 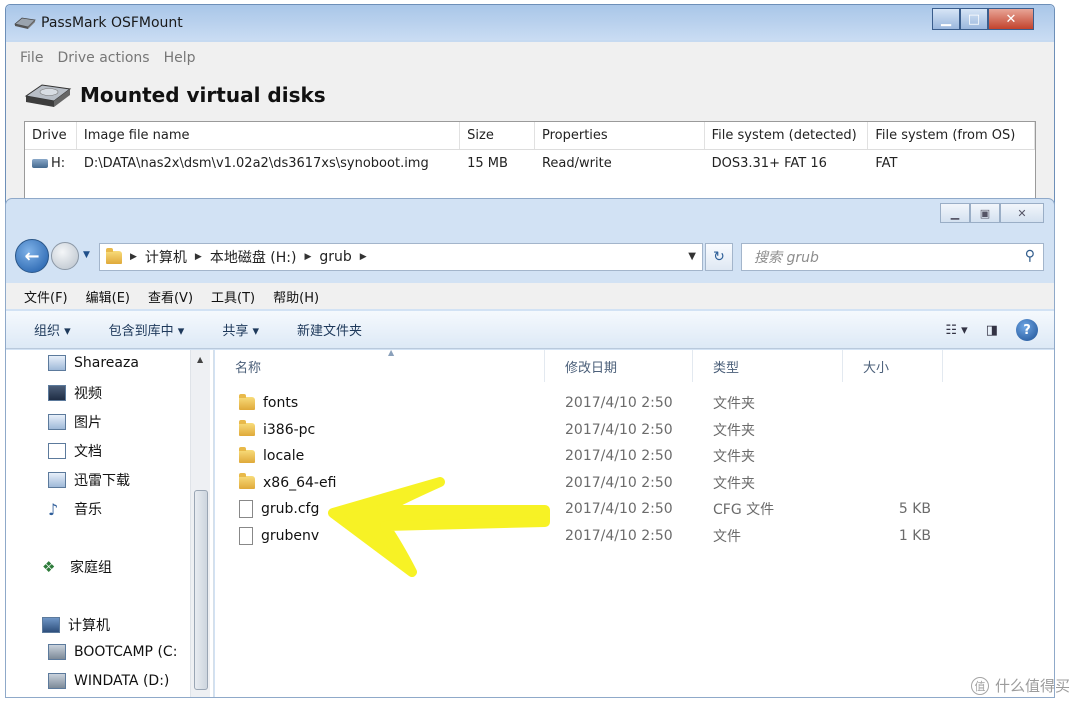 I want to click on maximize-button: ▣, so click(x=985, y=213).